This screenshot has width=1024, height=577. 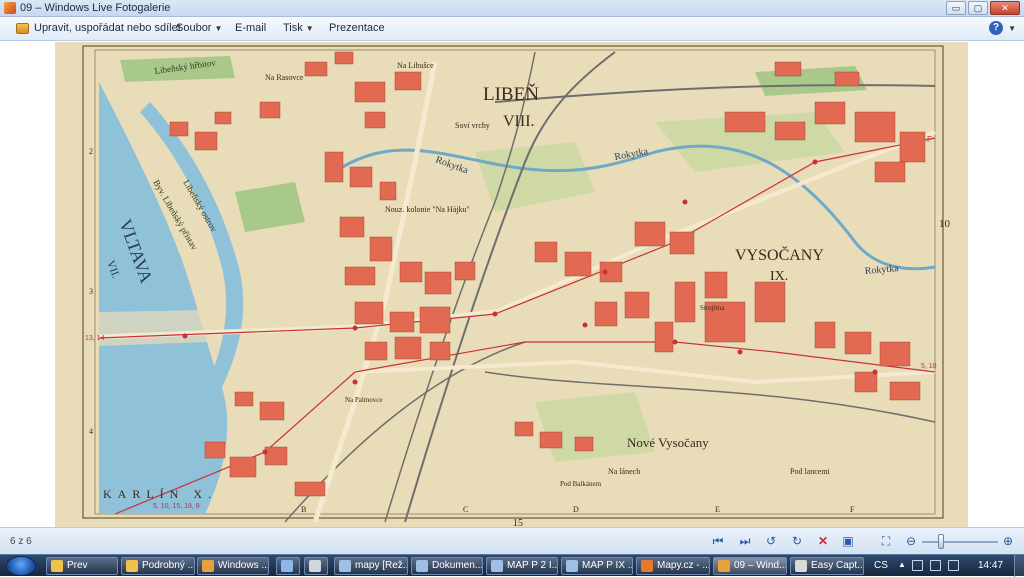 I want to click on slideshow-button: Prezentace, so click(x=357, y=28).